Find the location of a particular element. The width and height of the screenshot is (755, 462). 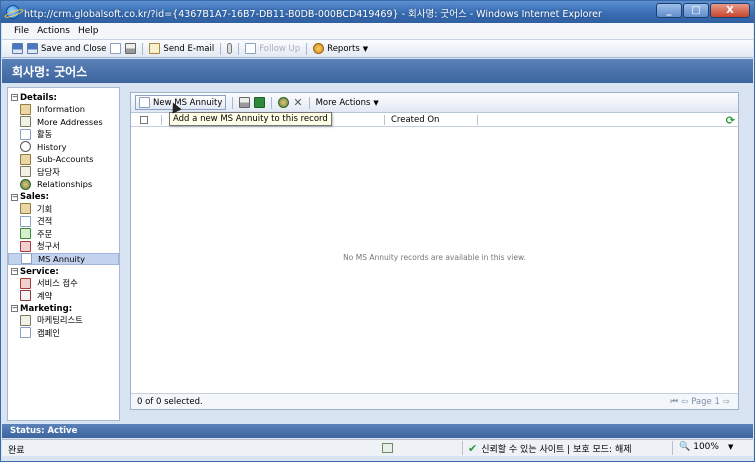

nav-section-label: Marketing: is located at coordinates (46, 308).